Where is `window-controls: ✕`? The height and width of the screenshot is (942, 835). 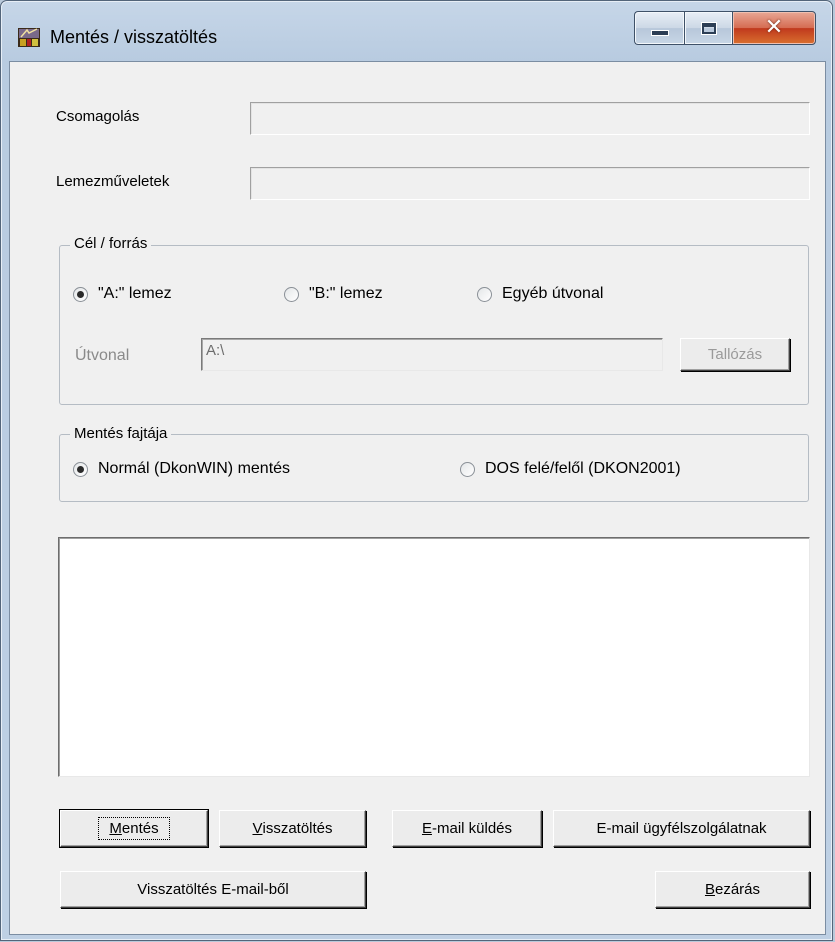
window-controls: ✕ is located at coordinates (725, 28).